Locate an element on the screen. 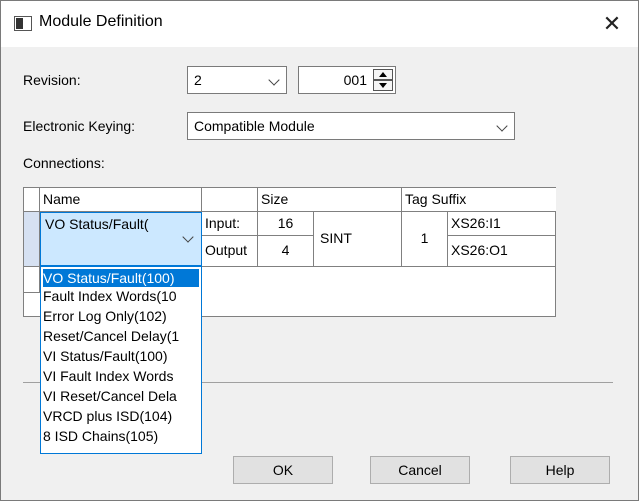 The height and width of the screenshot is (501, 639). window-title: Module Definition is located at coordinates (101, 21).